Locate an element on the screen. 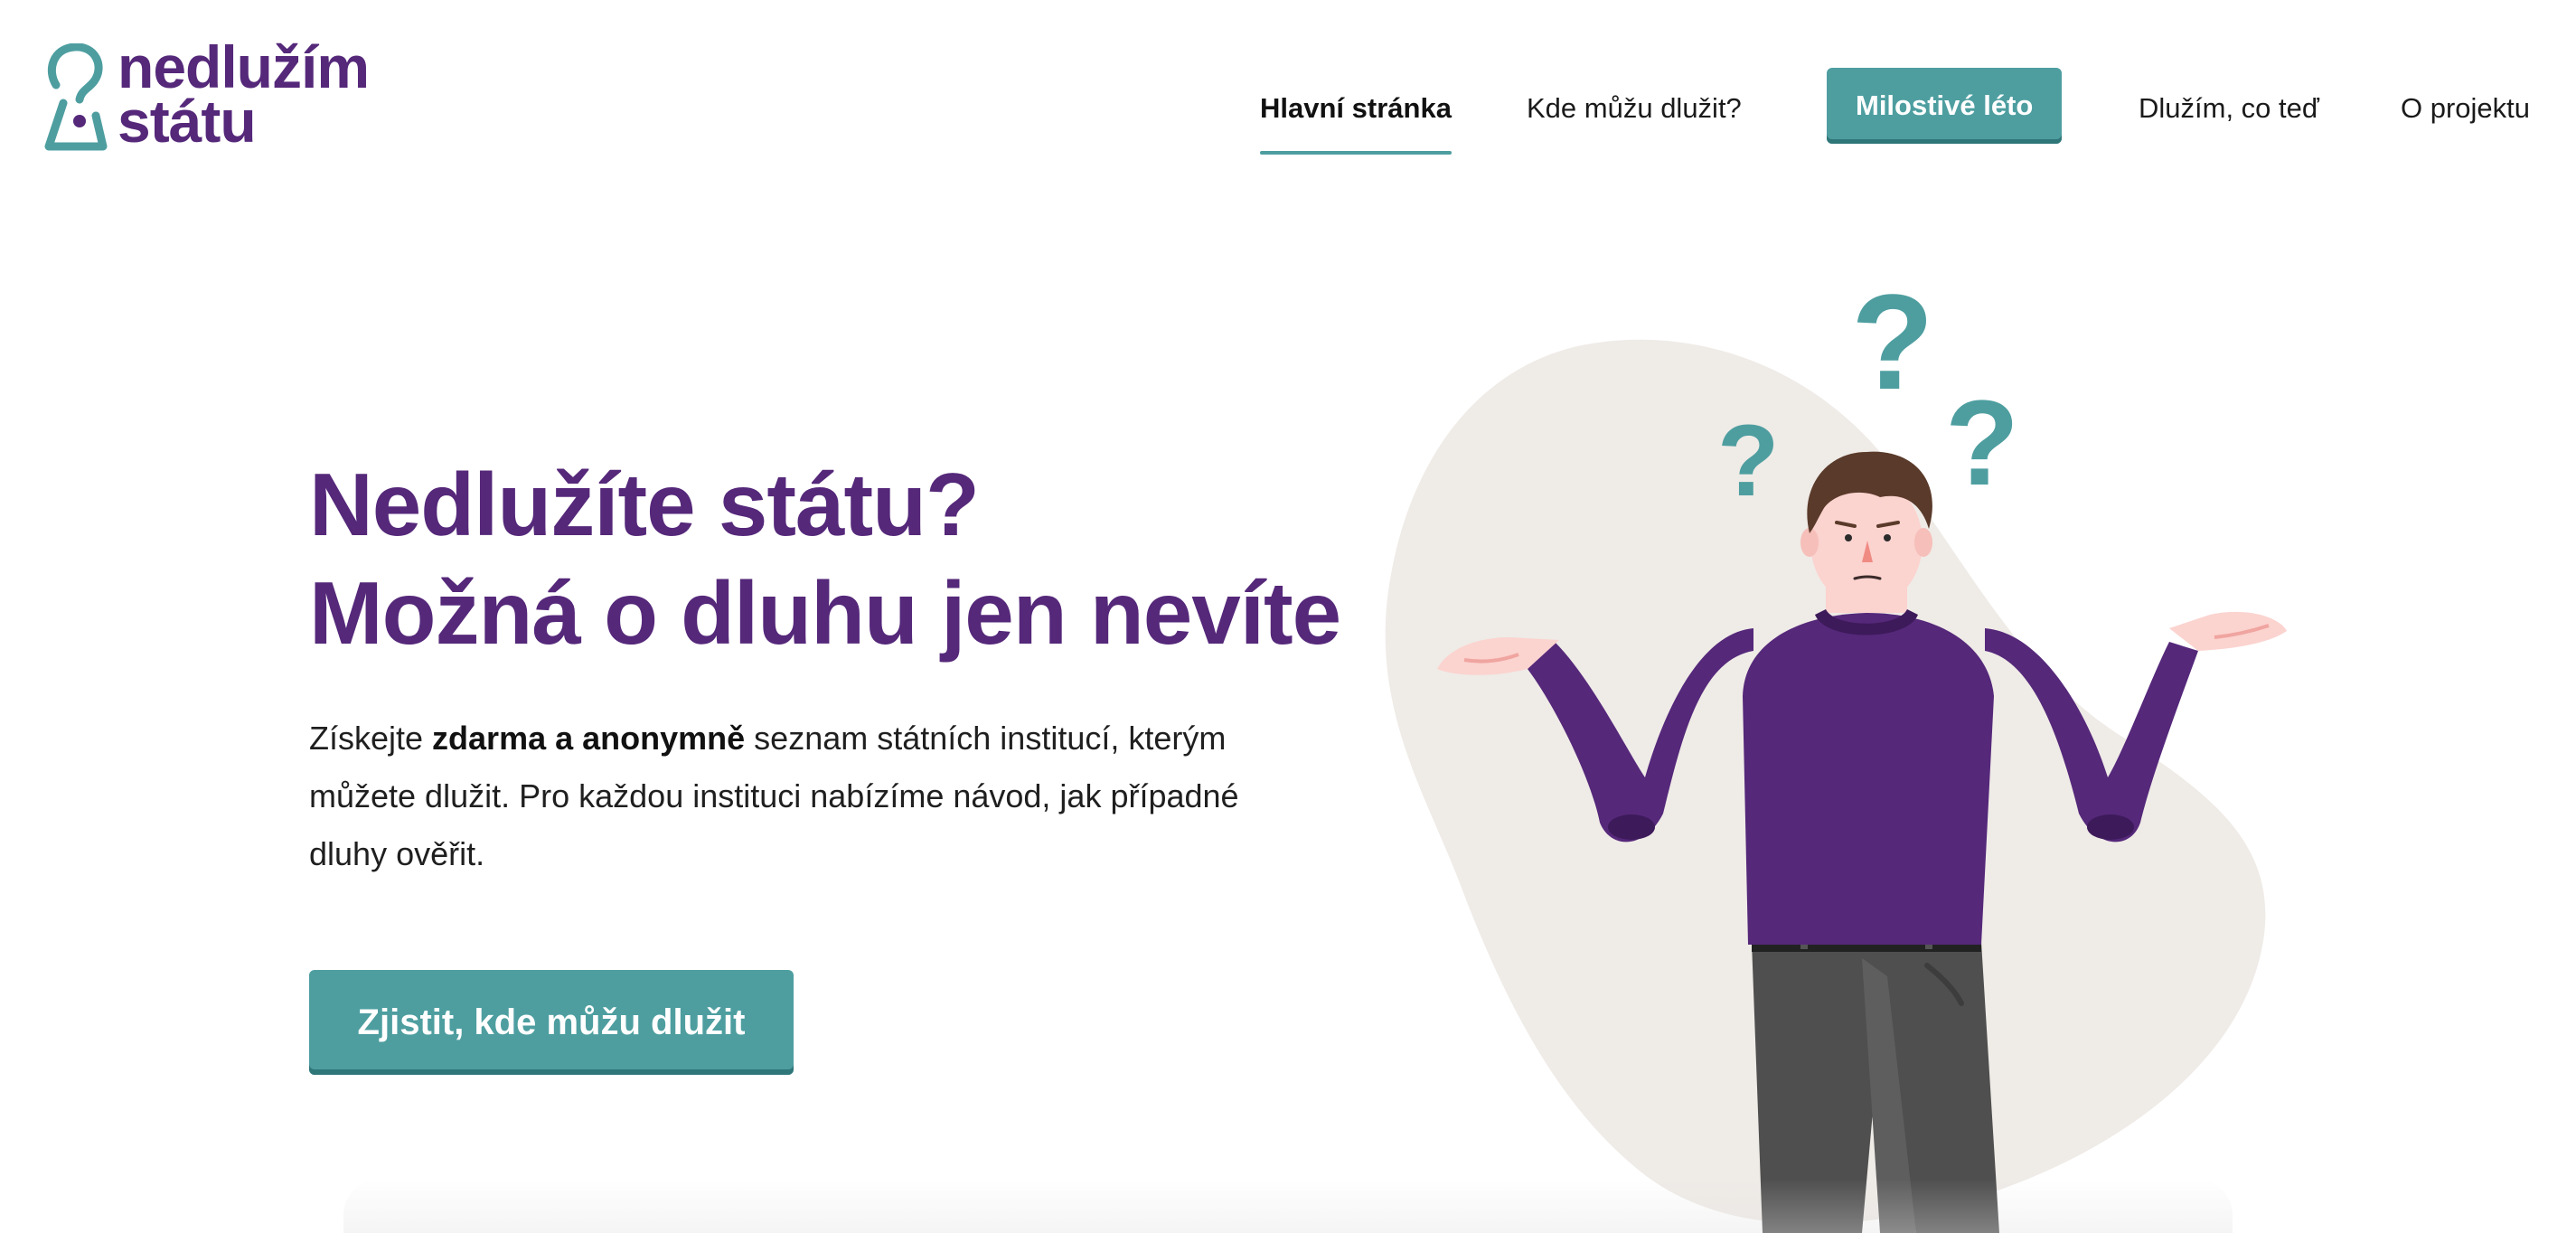 Image resolution: width=2576 pixels, height=1233 pixels. hero-title-line-1: Nedlužíte státu? is located at coordinates (645, 505).